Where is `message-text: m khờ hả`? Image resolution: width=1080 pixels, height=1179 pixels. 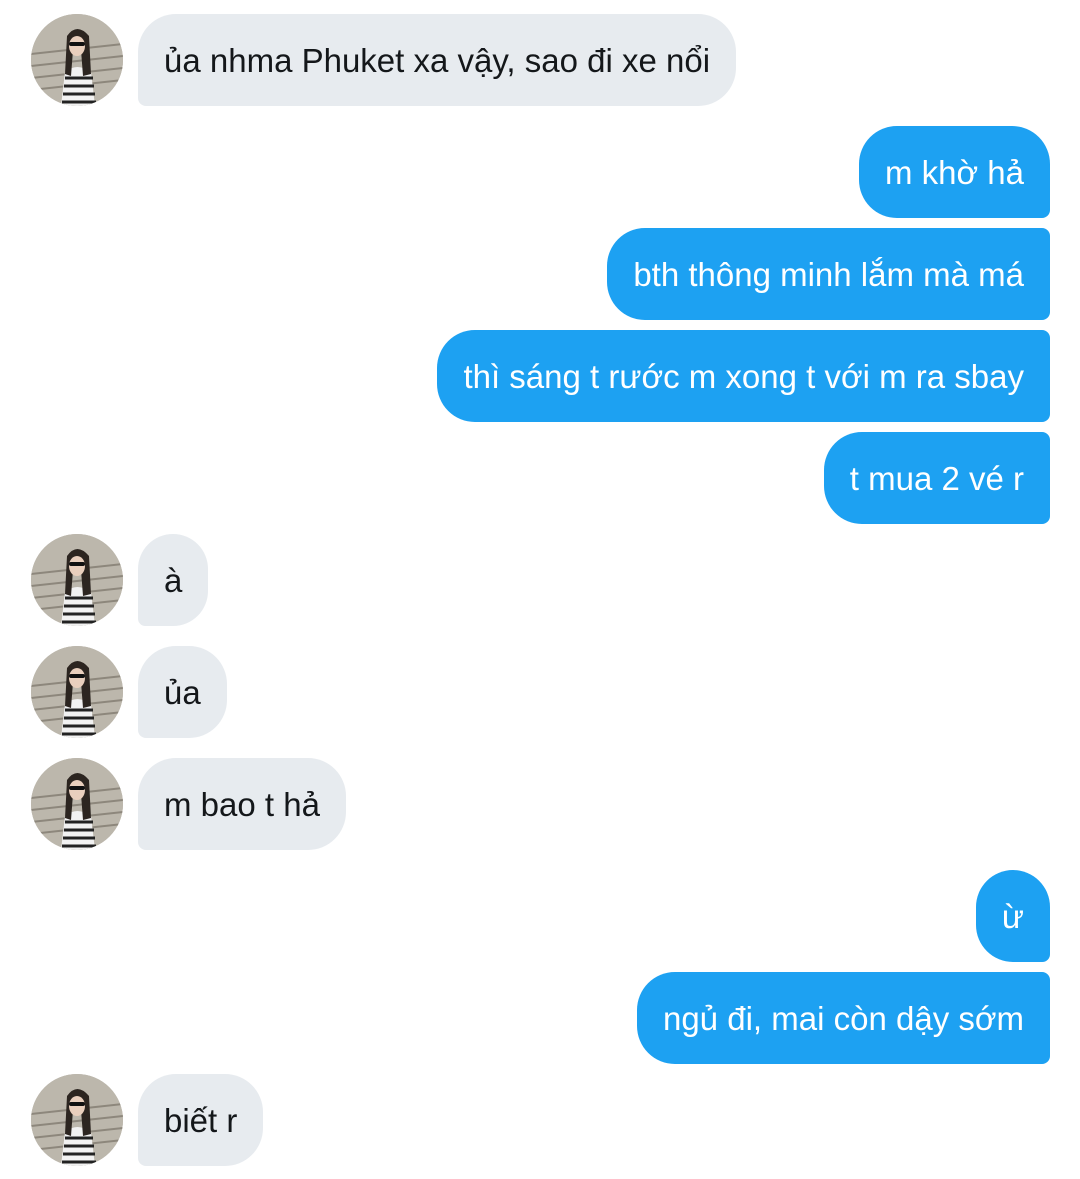
message-text: m khờ hả is located at coordinates (954, 172).